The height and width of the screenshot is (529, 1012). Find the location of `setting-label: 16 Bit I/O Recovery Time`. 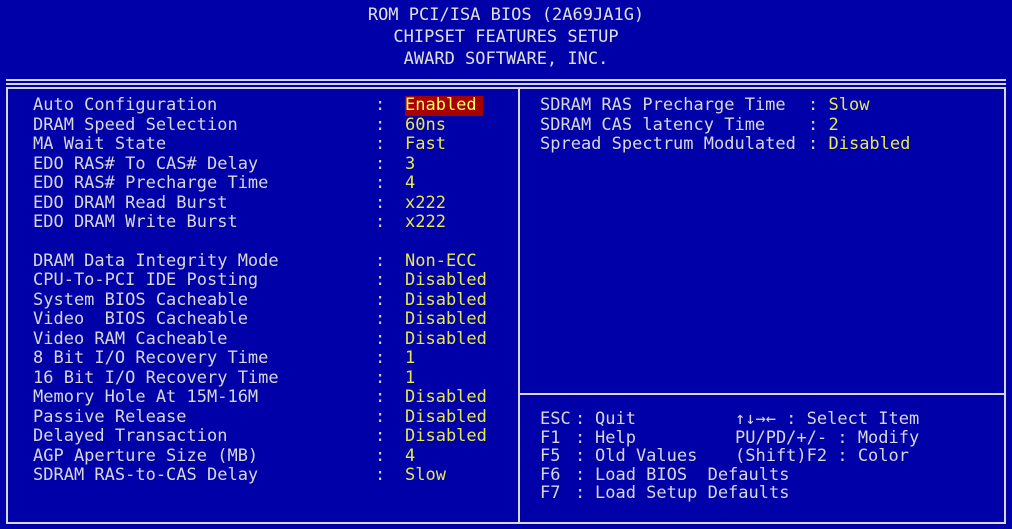

setting-label: 16 Bit I/O Recovery Time is located at coordinates (156, 377).